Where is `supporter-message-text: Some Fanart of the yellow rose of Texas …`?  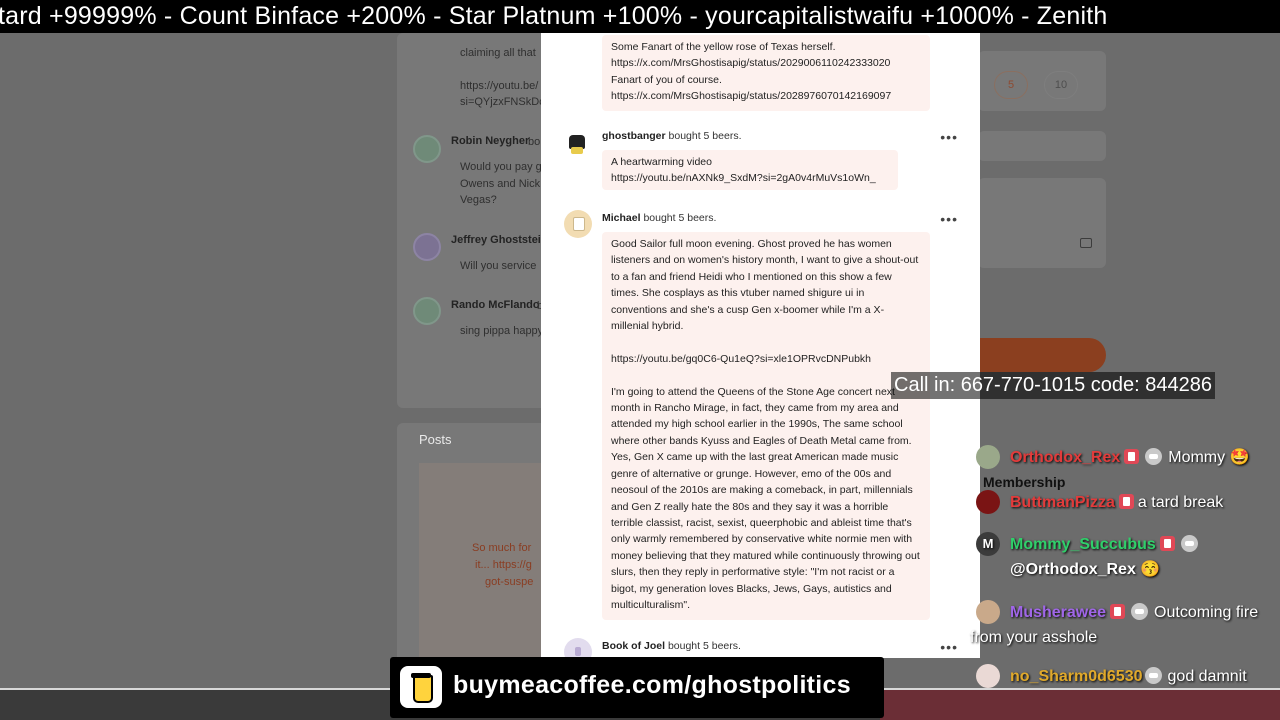 supporter-message-text: Some Fanart of the yellow rose of Texas … is located at coordinates (751, 72).